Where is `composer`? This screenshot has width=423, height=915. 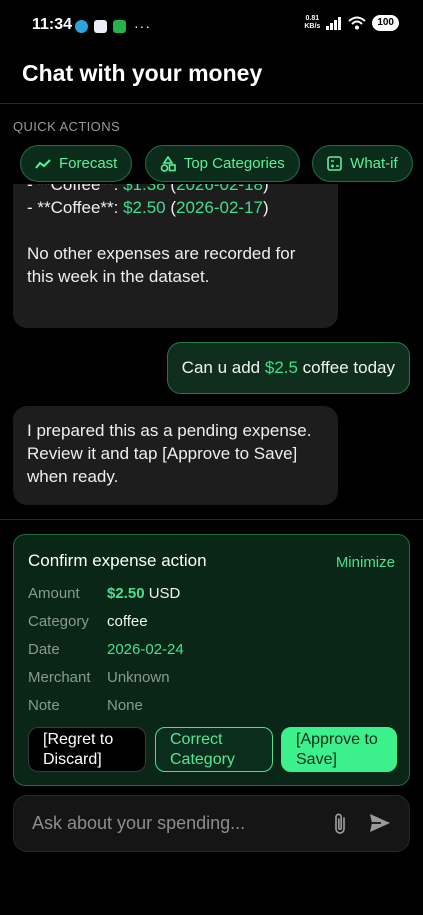
composer is located at coordinates (211, 823).